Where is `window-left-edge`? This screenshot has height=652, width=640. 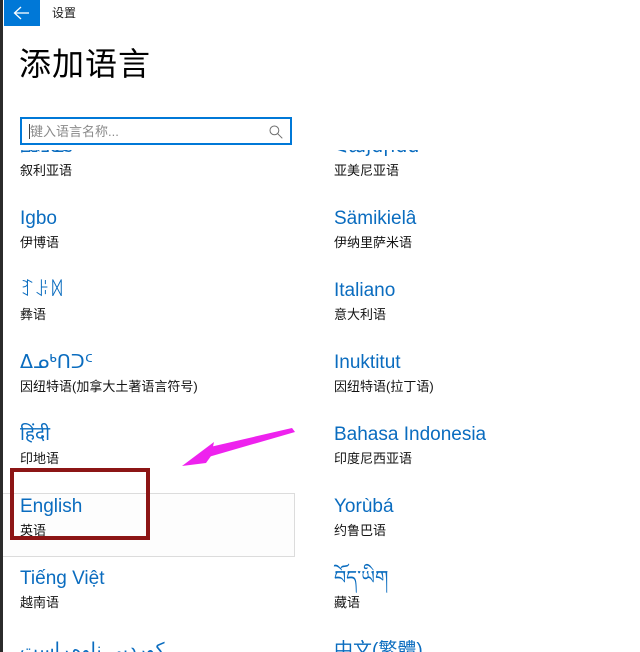
window-left-edge is located at coordinates (1, 326).